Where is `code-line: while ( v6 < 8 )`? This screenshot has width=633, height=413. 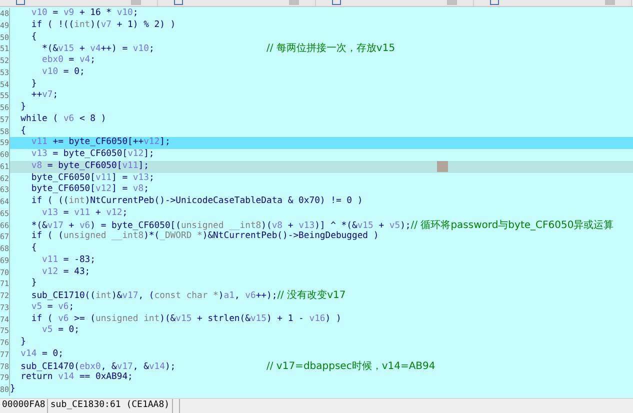
code-line: while ( v6 < 8 ) is located at coordinates (321, 120).